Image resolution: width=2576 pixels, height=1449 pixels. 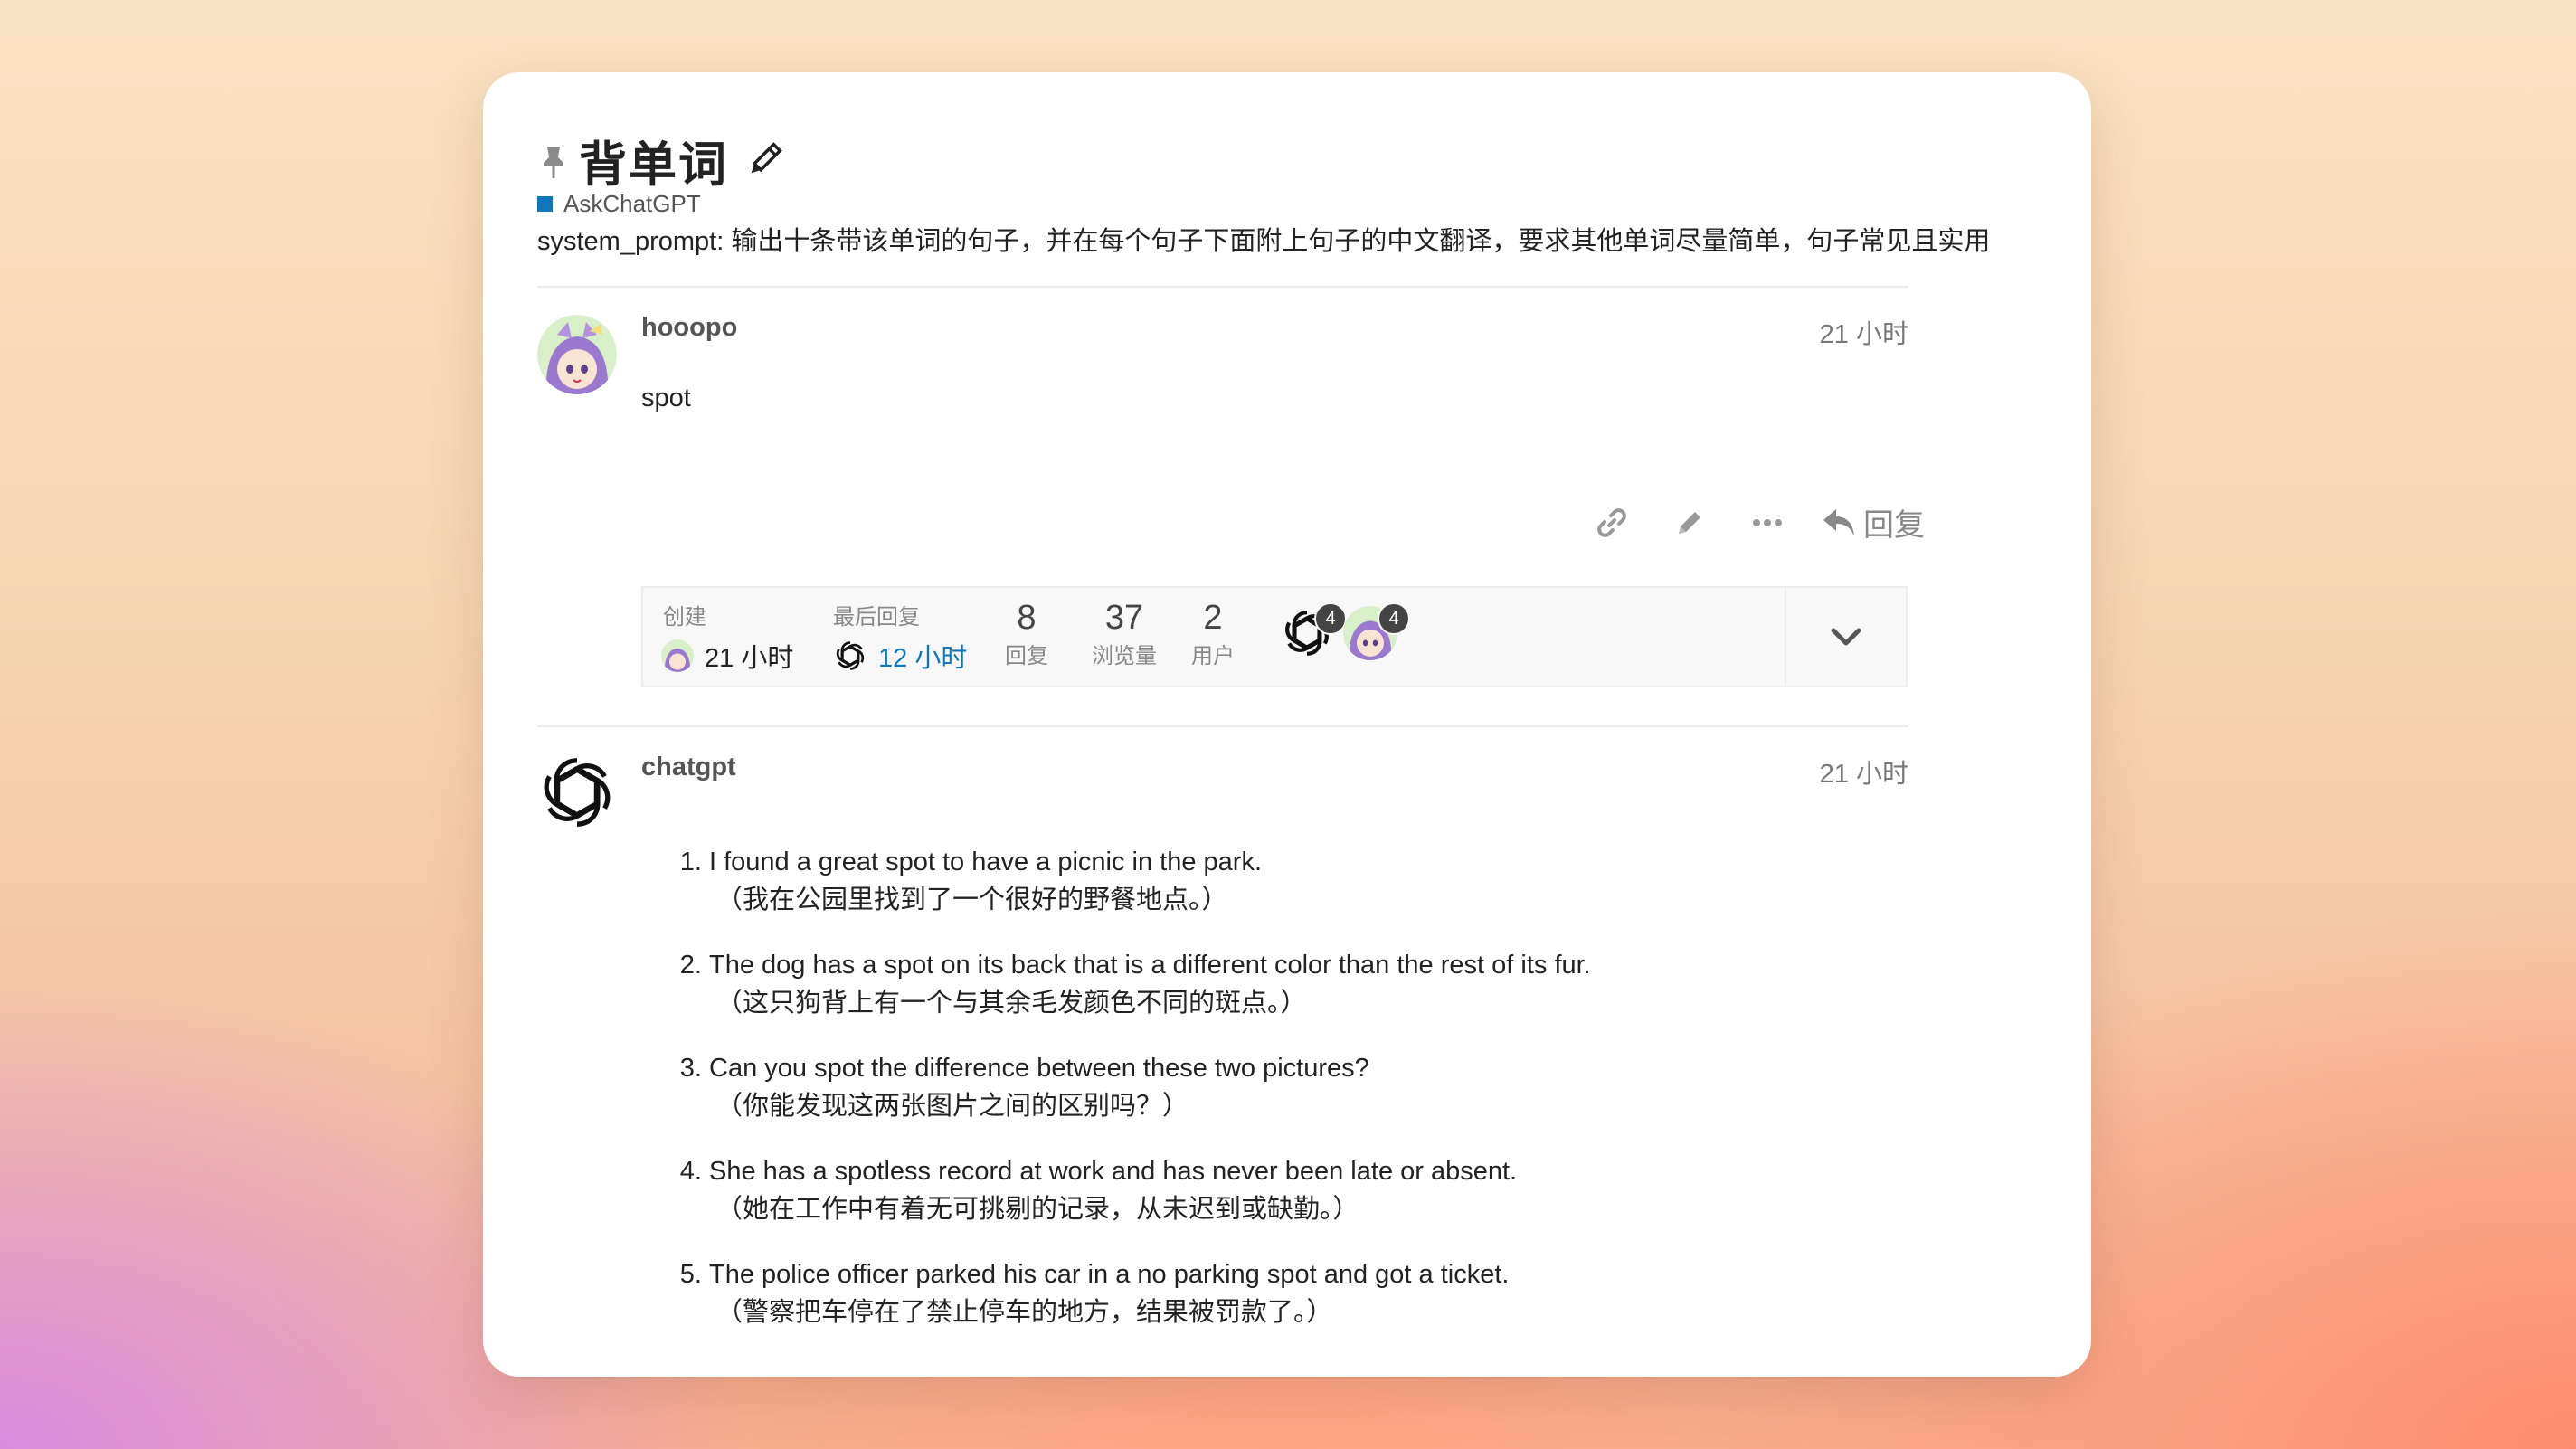 I want to click on post-actions-bar: 回复, so click(x=1739, y=522).